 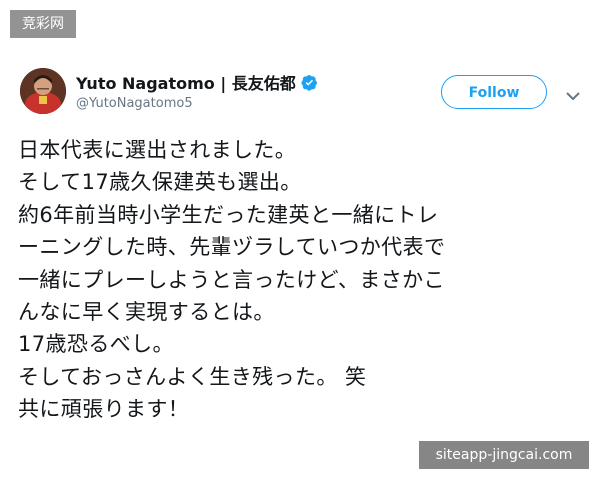 I want to click on tweet-line: 共に頑張ります！, so click(x=104, y=409).